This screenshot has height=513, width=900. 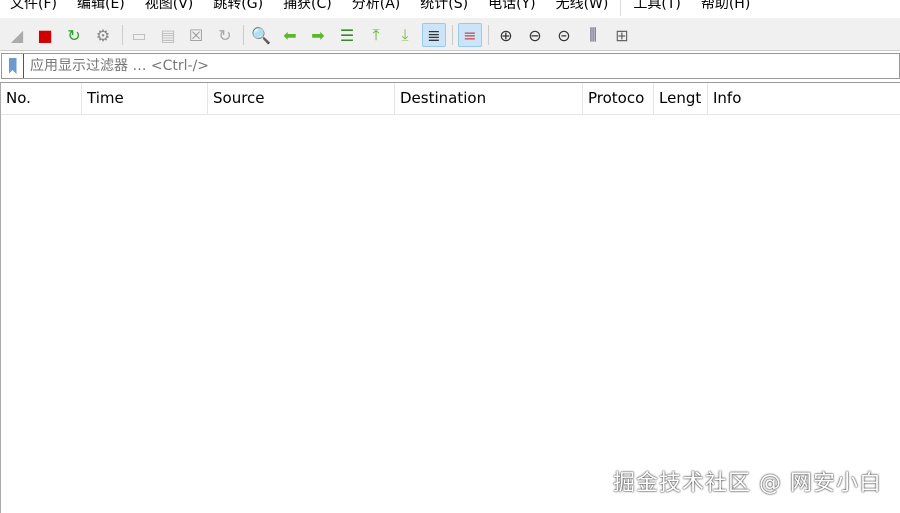 I want to click on packet-list-header: No. Time Source Destination Protoco Lengt Info, so click(x=450, y=99).